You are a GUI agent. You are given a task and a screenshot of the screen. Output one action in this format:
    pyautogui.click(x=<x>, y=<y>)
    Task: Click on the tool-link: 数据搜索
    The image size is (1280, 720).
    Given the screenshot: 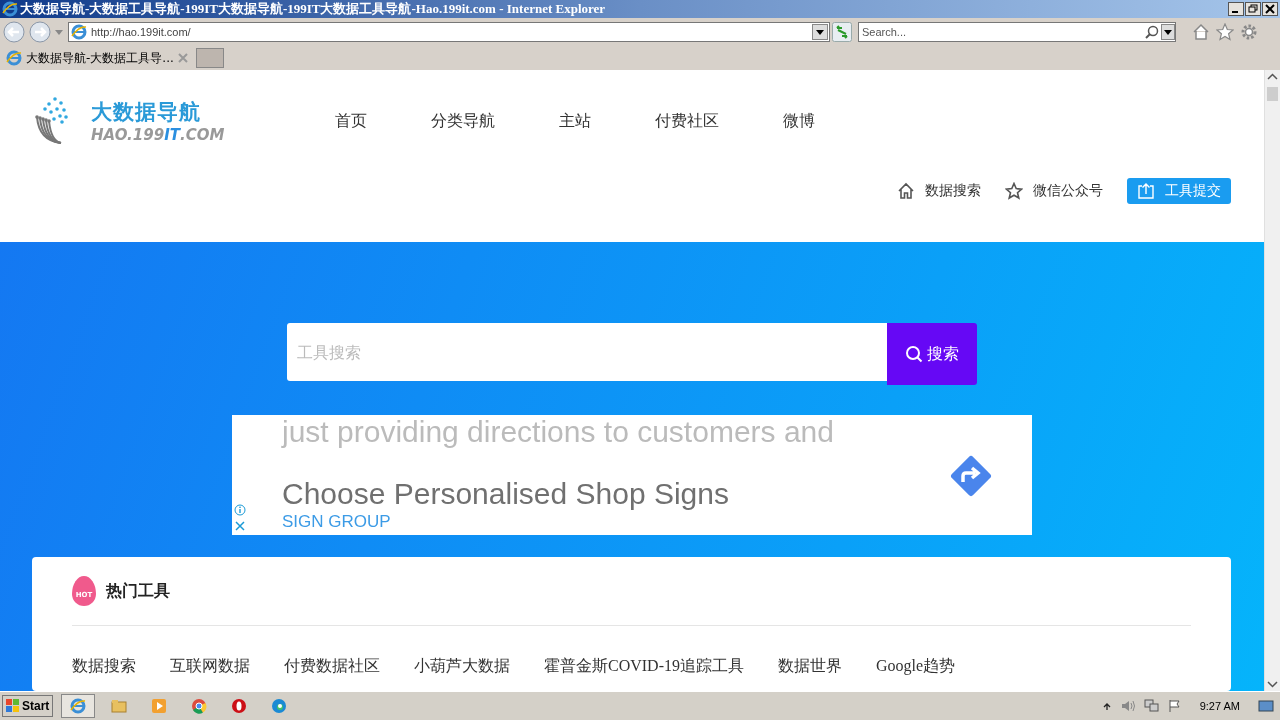 What is the action you would take?
    pyautogui.click(x=104, y=666)
    